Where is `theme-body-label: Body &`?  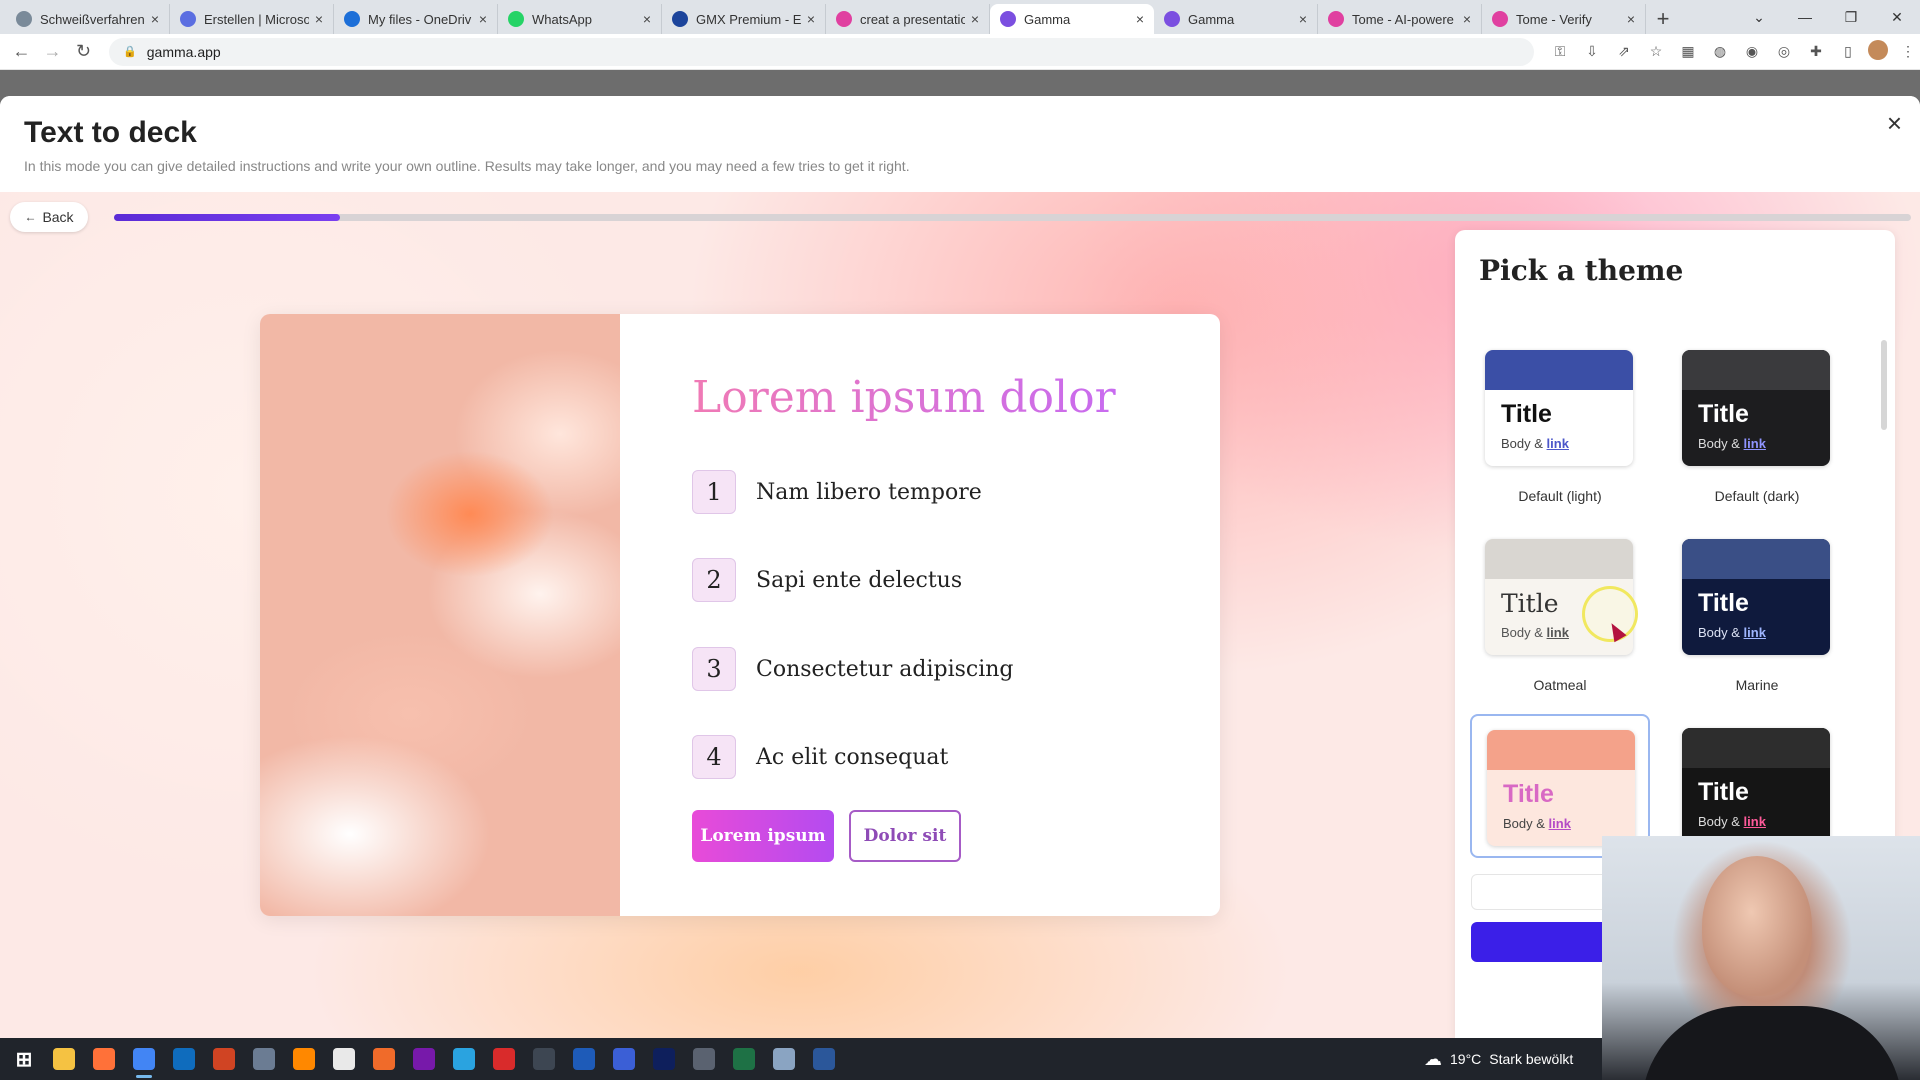
theme-body-label: Body & is located at coordinates (1719, 632).